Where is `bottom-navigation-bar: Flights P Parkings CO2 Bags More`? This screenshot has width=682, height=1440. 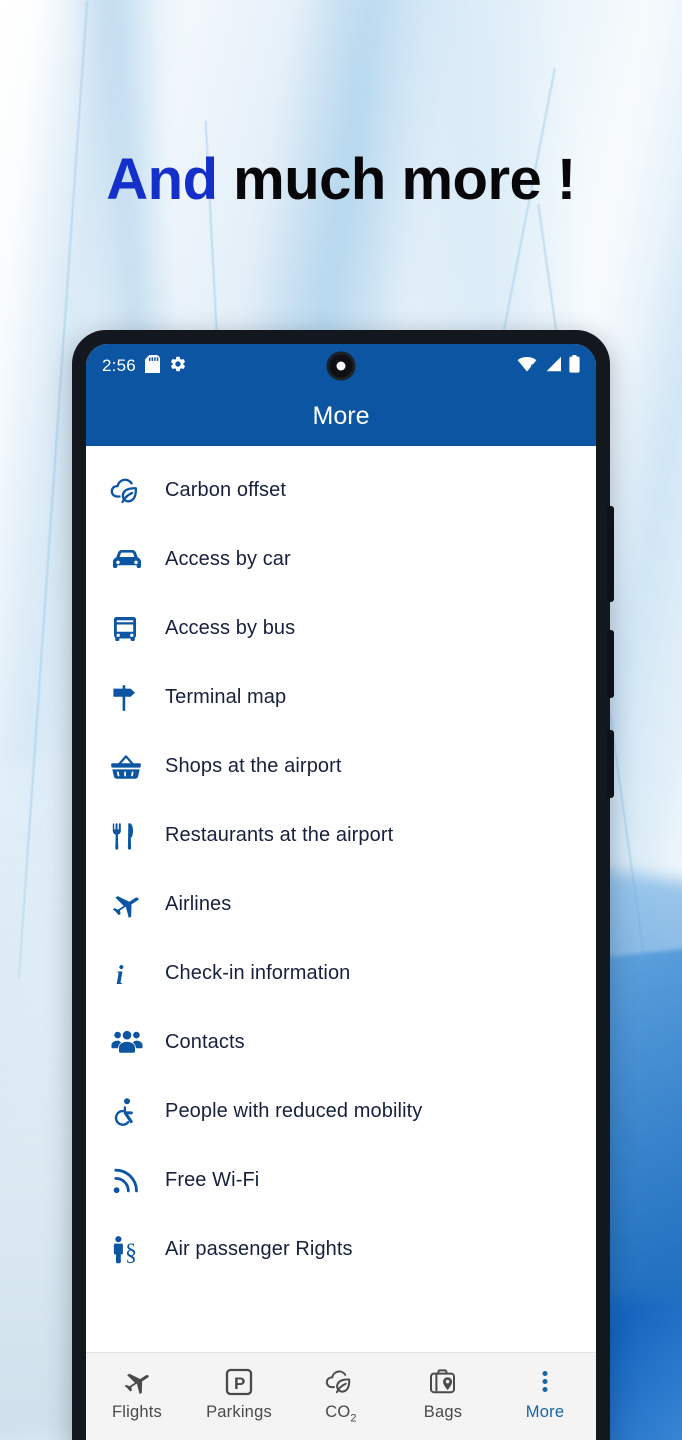 bottom-navigation-bar: Flights P Parkings CO2 Bags More is located at coordinates (341, 1396).